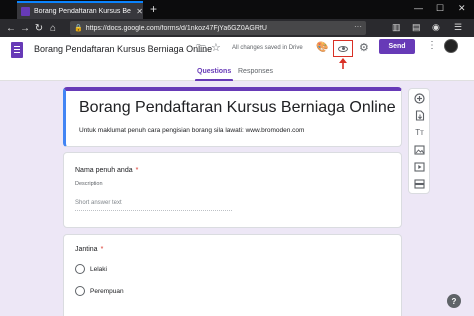 Image resolution: width=474 pixels, height=316 pixels. Describe the element at coordinates (440, 8) in the screenshot. I see `maximize-icon: ☐` at that location.